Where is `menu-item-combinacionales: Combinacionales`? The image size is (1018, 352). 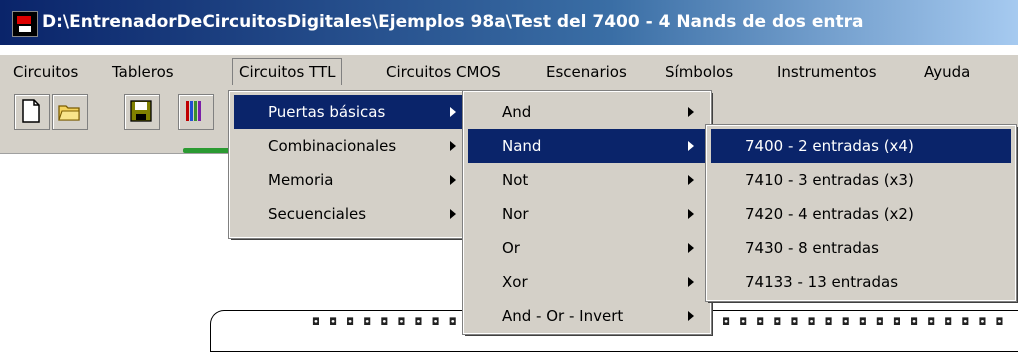 menu-item-combinacionales: Combinacionales is located at coordinates (348, 146).